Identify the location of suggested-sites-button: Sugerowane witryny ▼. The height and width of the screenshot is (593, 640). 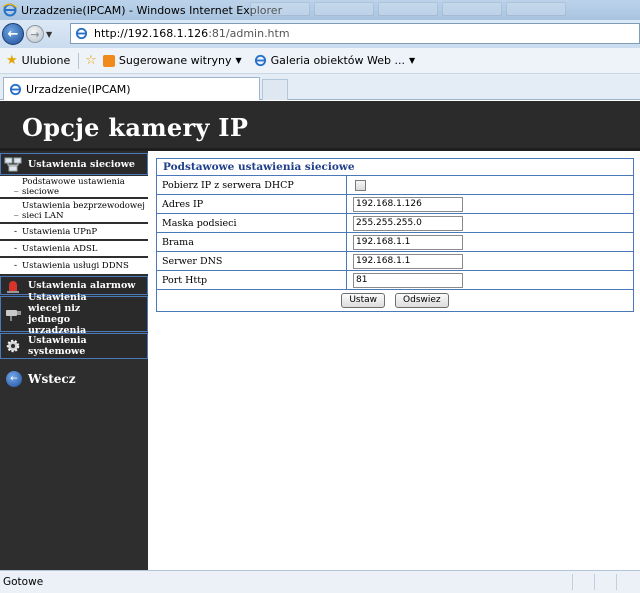
(172, 60).